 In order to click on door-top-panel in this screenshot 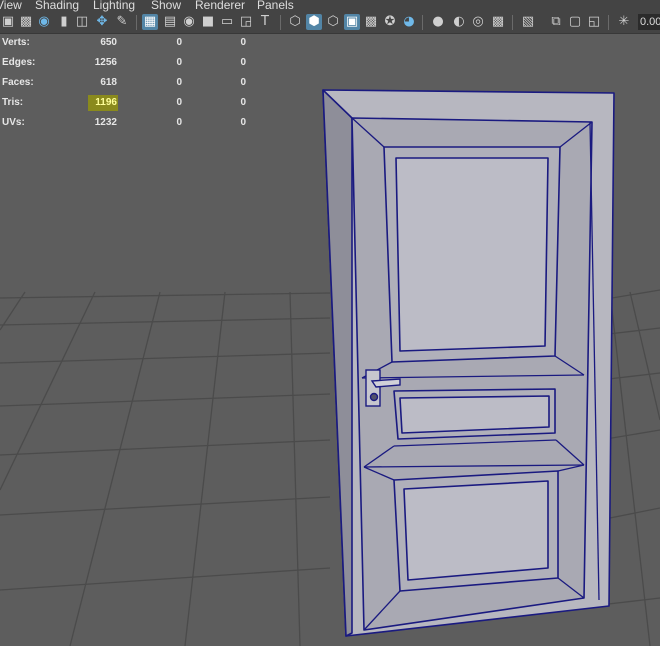, I will do `click(472, 254)`.